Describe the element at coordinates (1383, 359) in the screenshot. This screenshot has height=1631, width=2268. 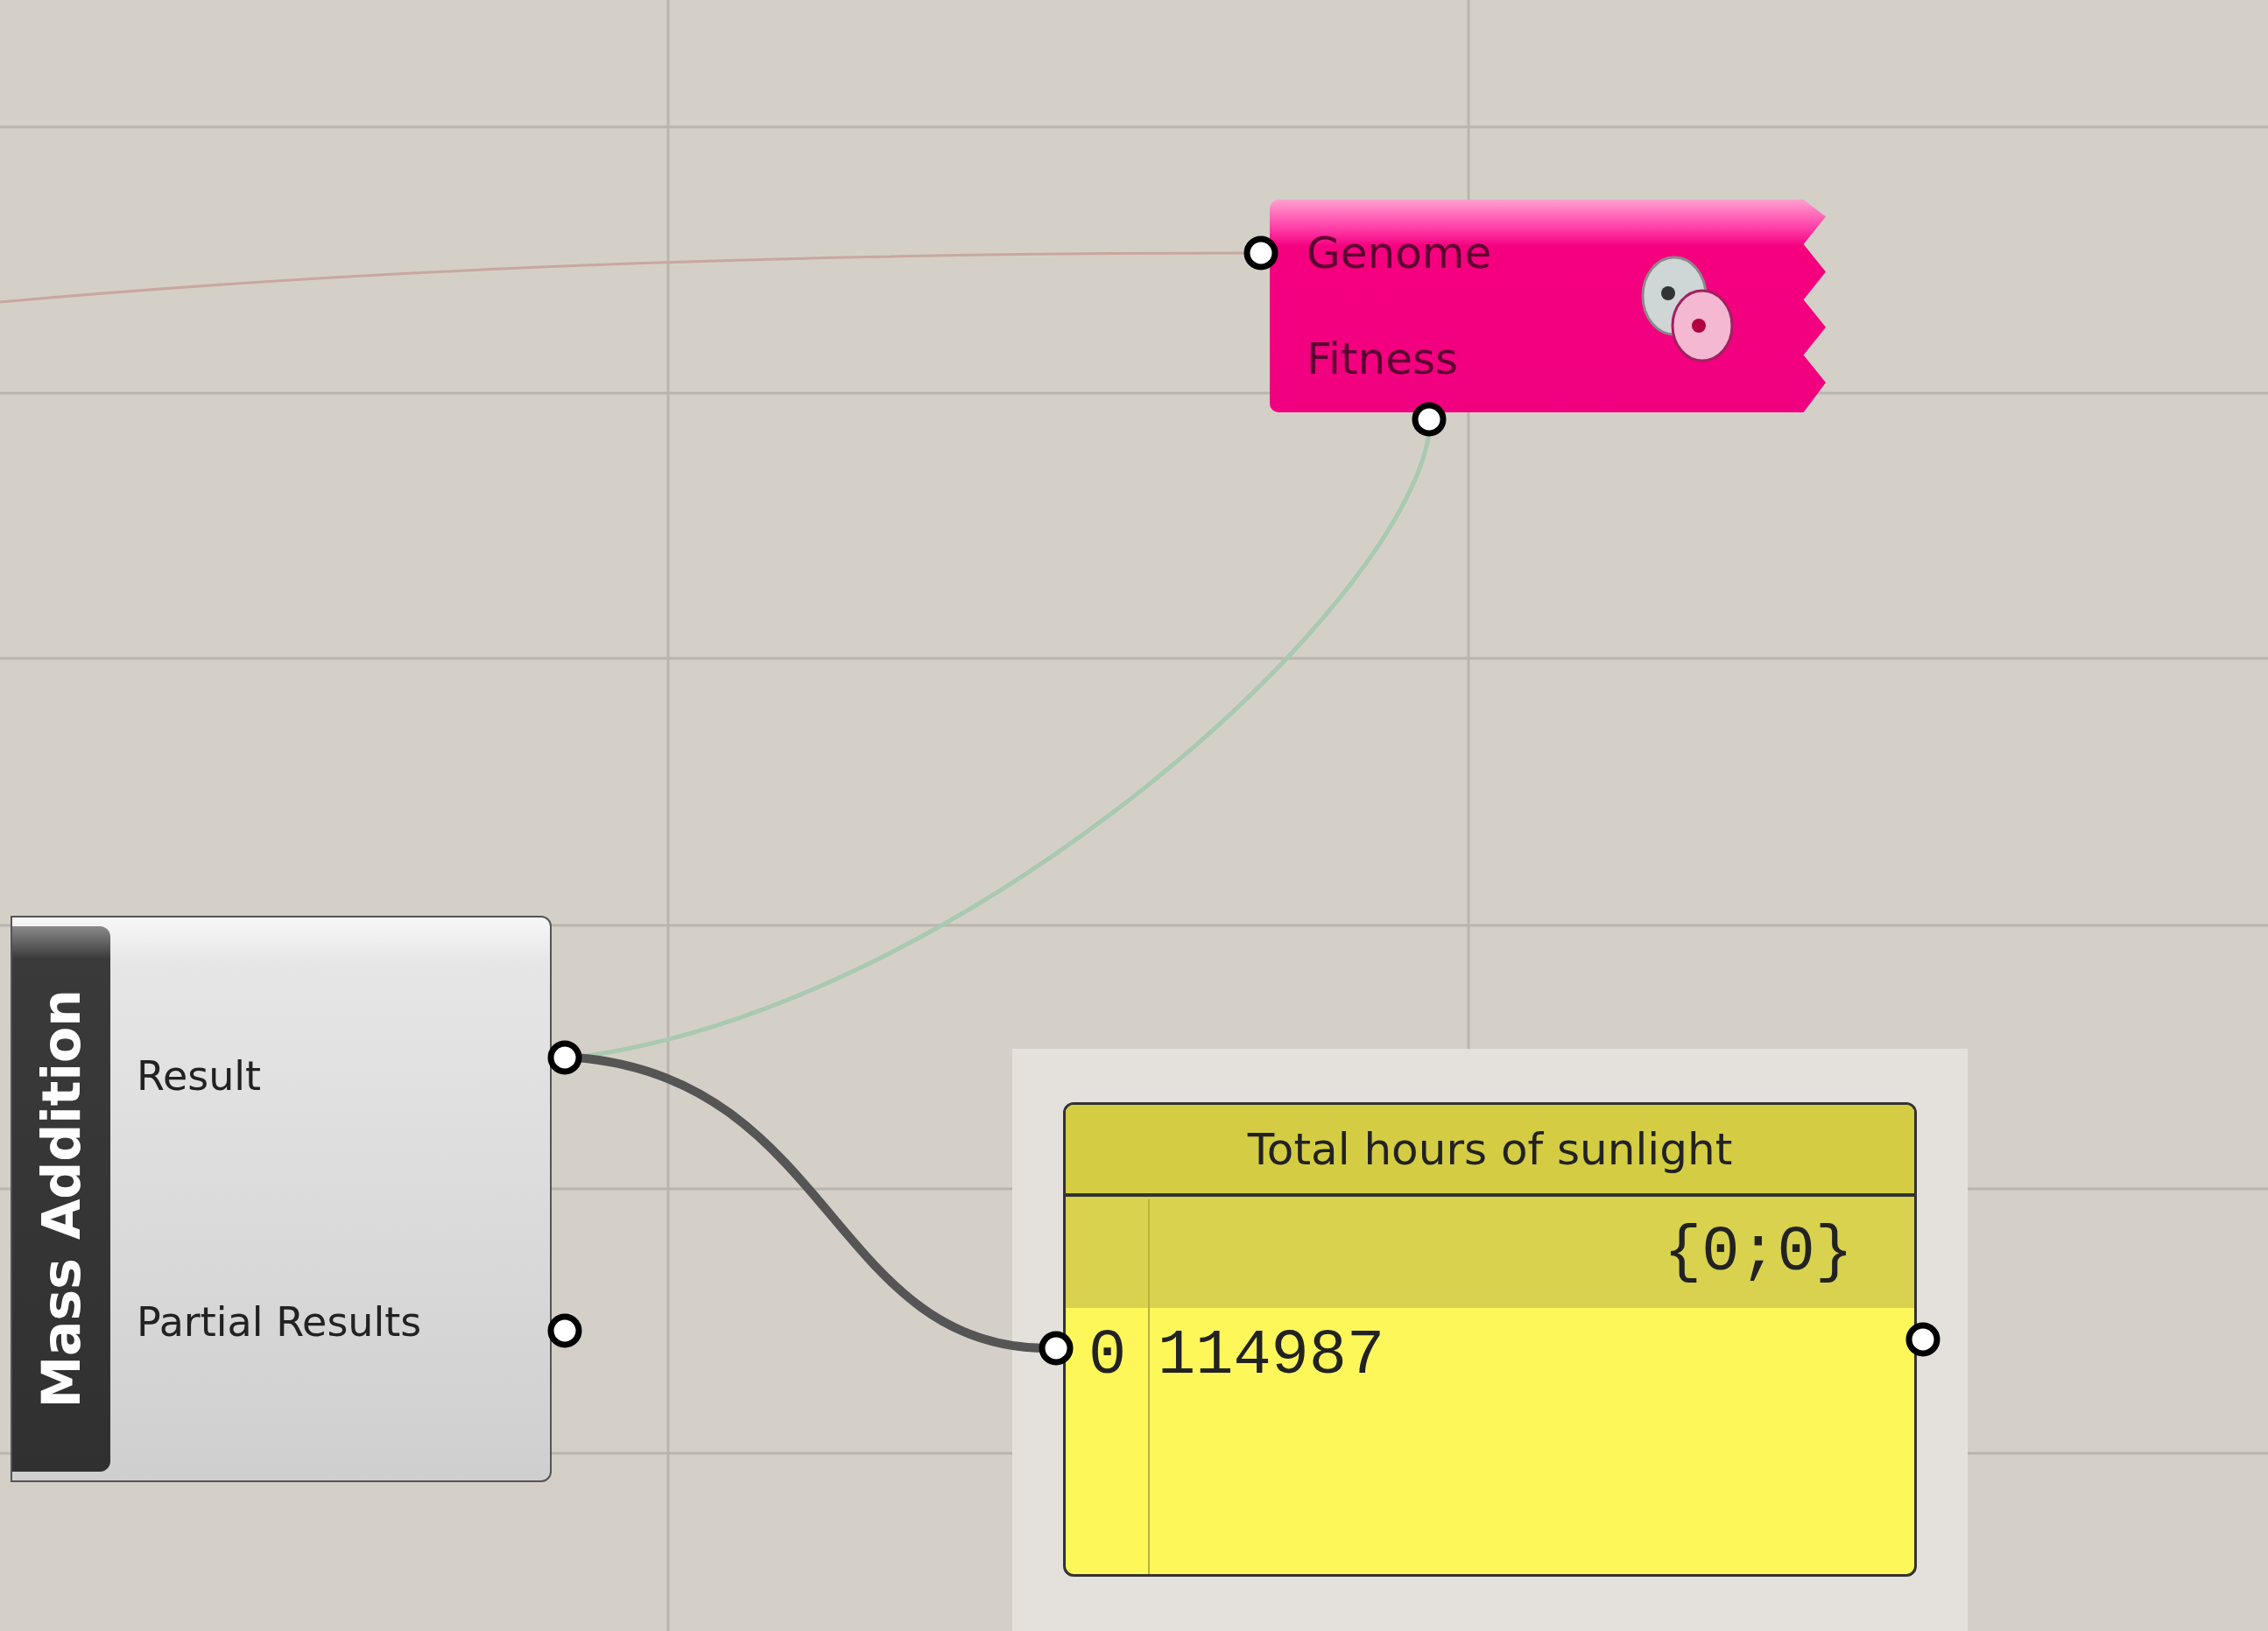
I see `input-label: Fitness` at that location.